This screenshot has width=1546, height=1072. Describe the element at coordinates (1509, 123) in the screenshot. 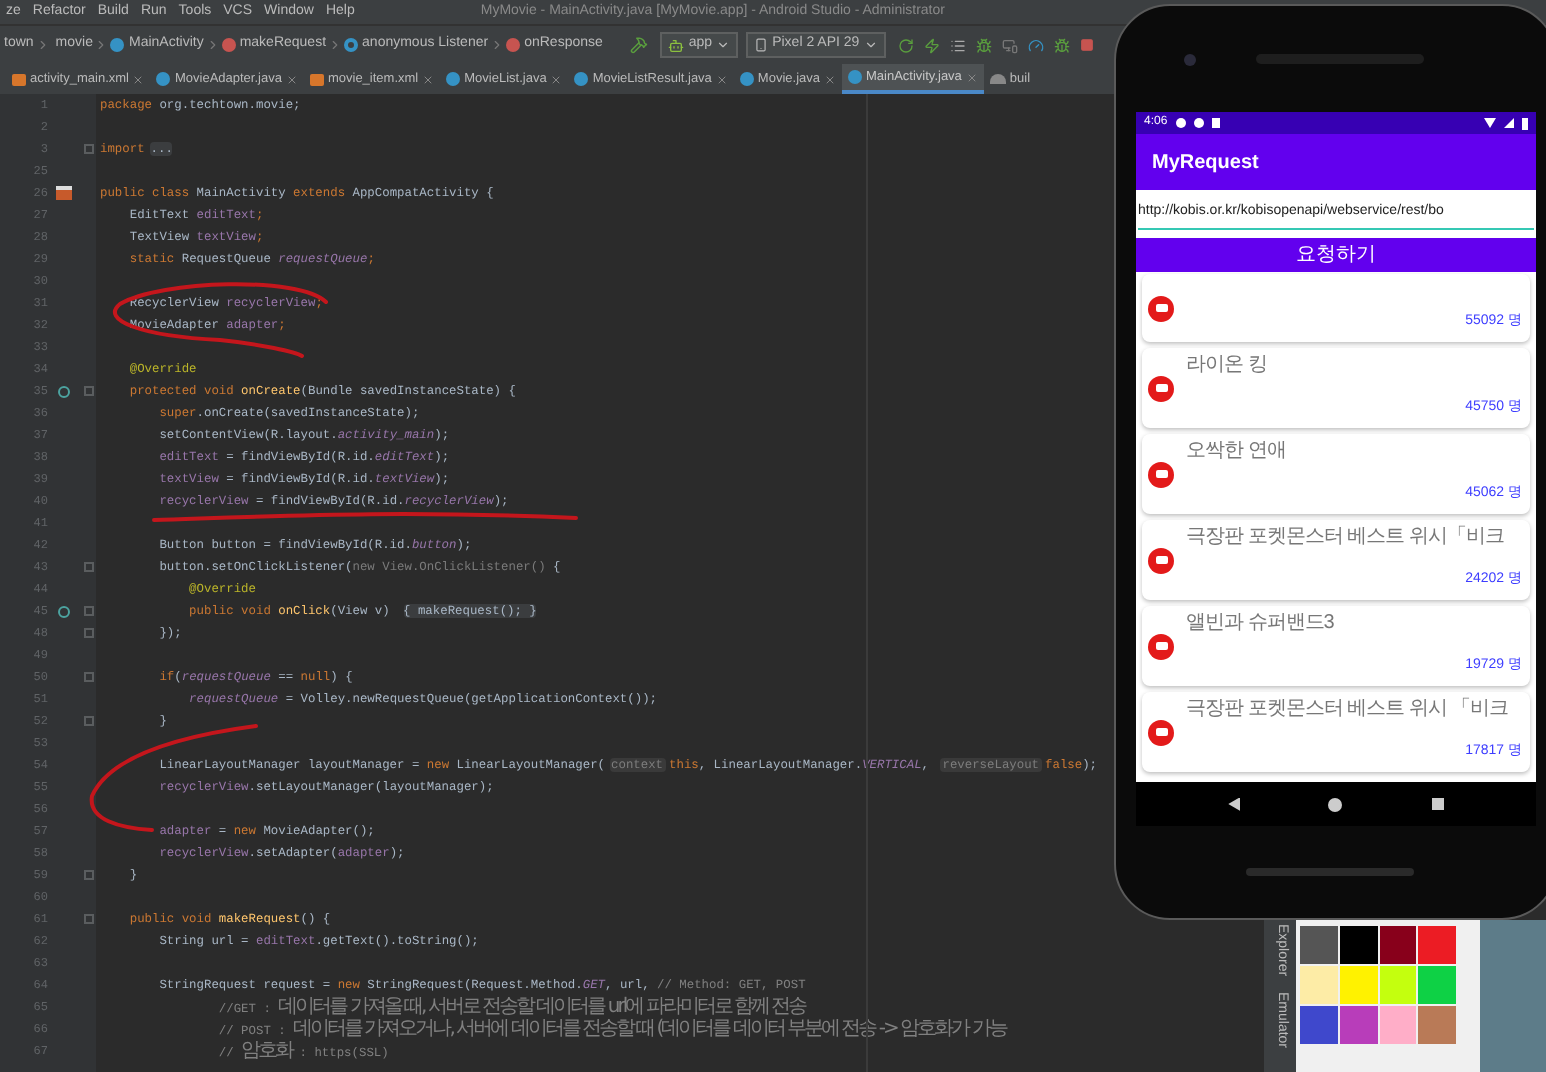

I see `signal-icon` at that location.